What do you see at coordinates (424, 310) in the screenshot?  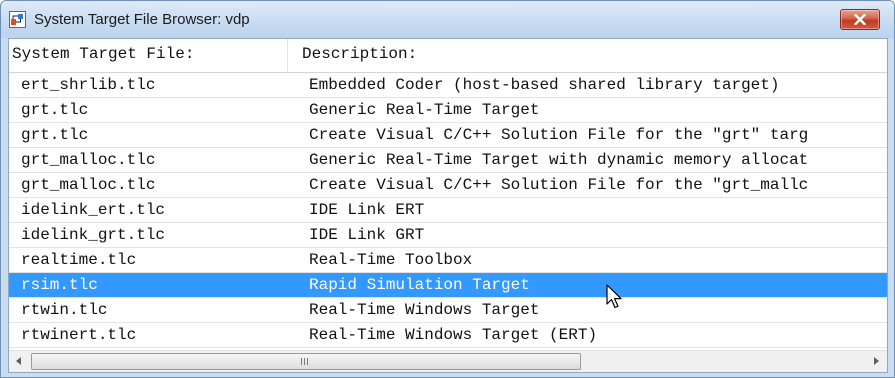 I see `description-cell: Real-Time Windows Target` at bounding box center [424, 310].